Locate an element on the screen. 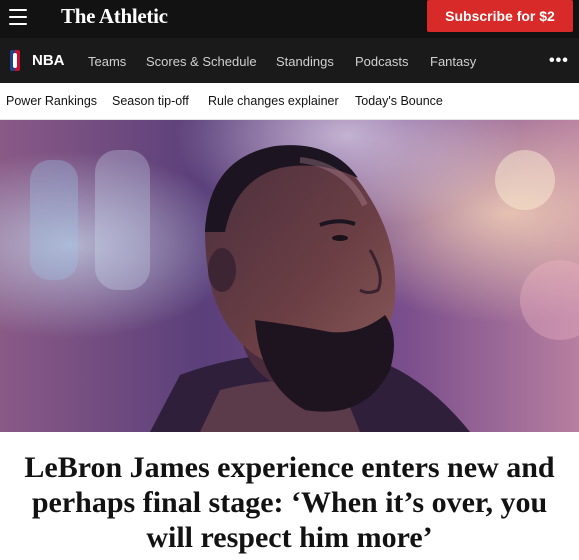  nav-item-podcasts: Podcasts is located at coordinates (381, 61).